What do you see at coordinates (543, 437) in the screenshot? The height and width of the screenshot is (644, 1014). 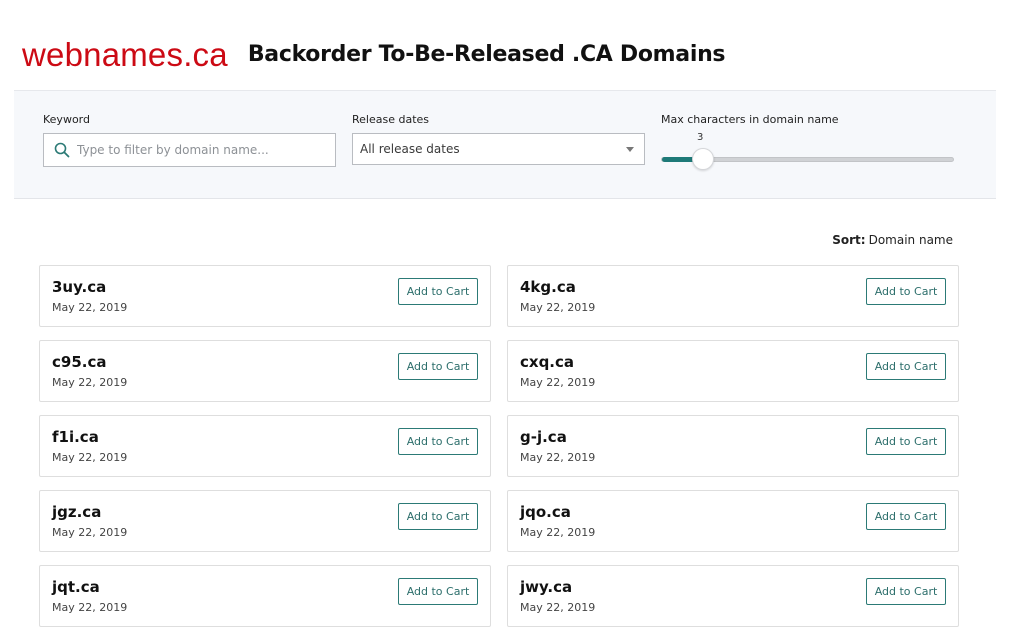 I see `domain-name: g-j.ca` at bounding box center [543, 437].